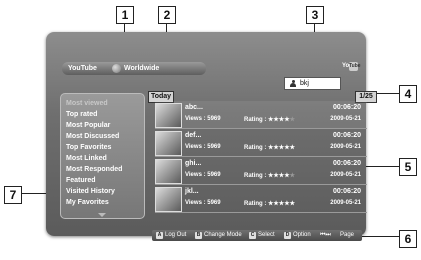  Describe the element at coordinates (315, 15) in the screenshot. I see `callout-3: 3` at that location.